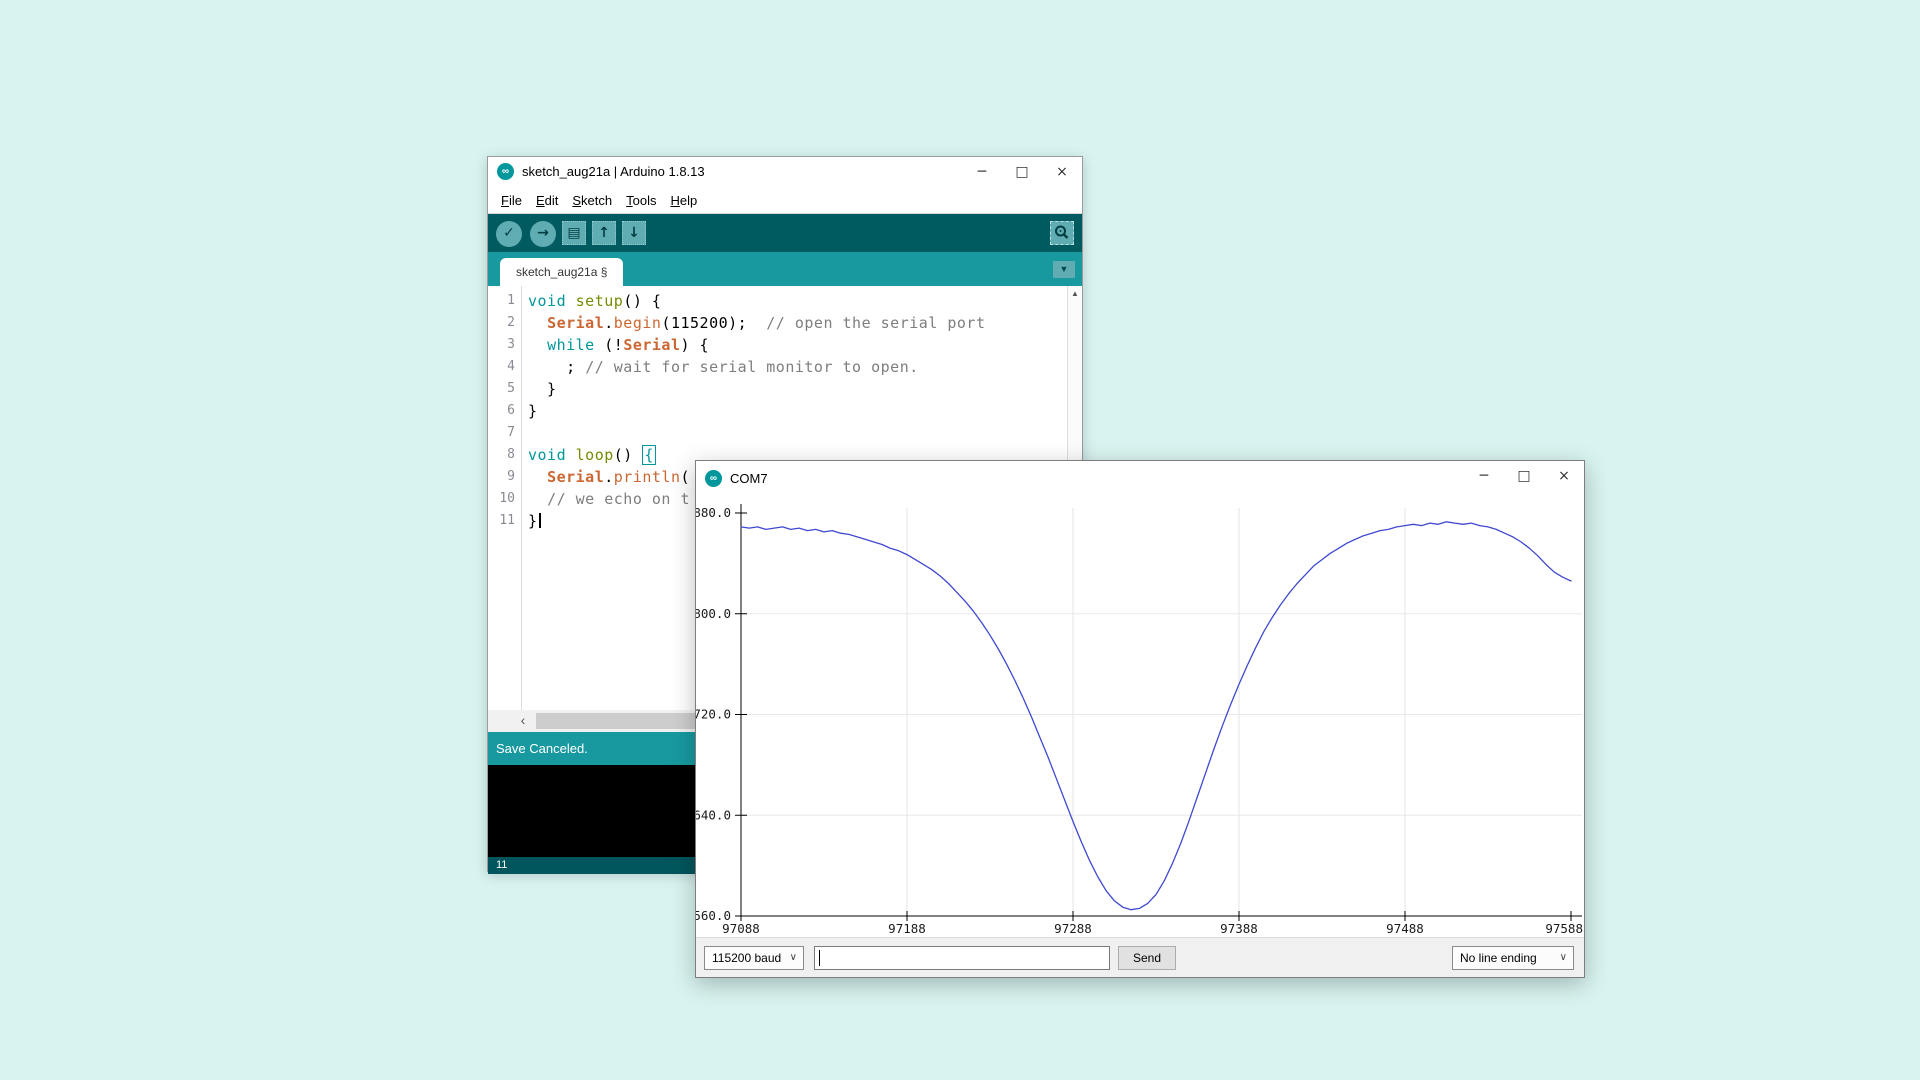  I want to click on menu-item-sketch: Sketch, so click(592, 200).